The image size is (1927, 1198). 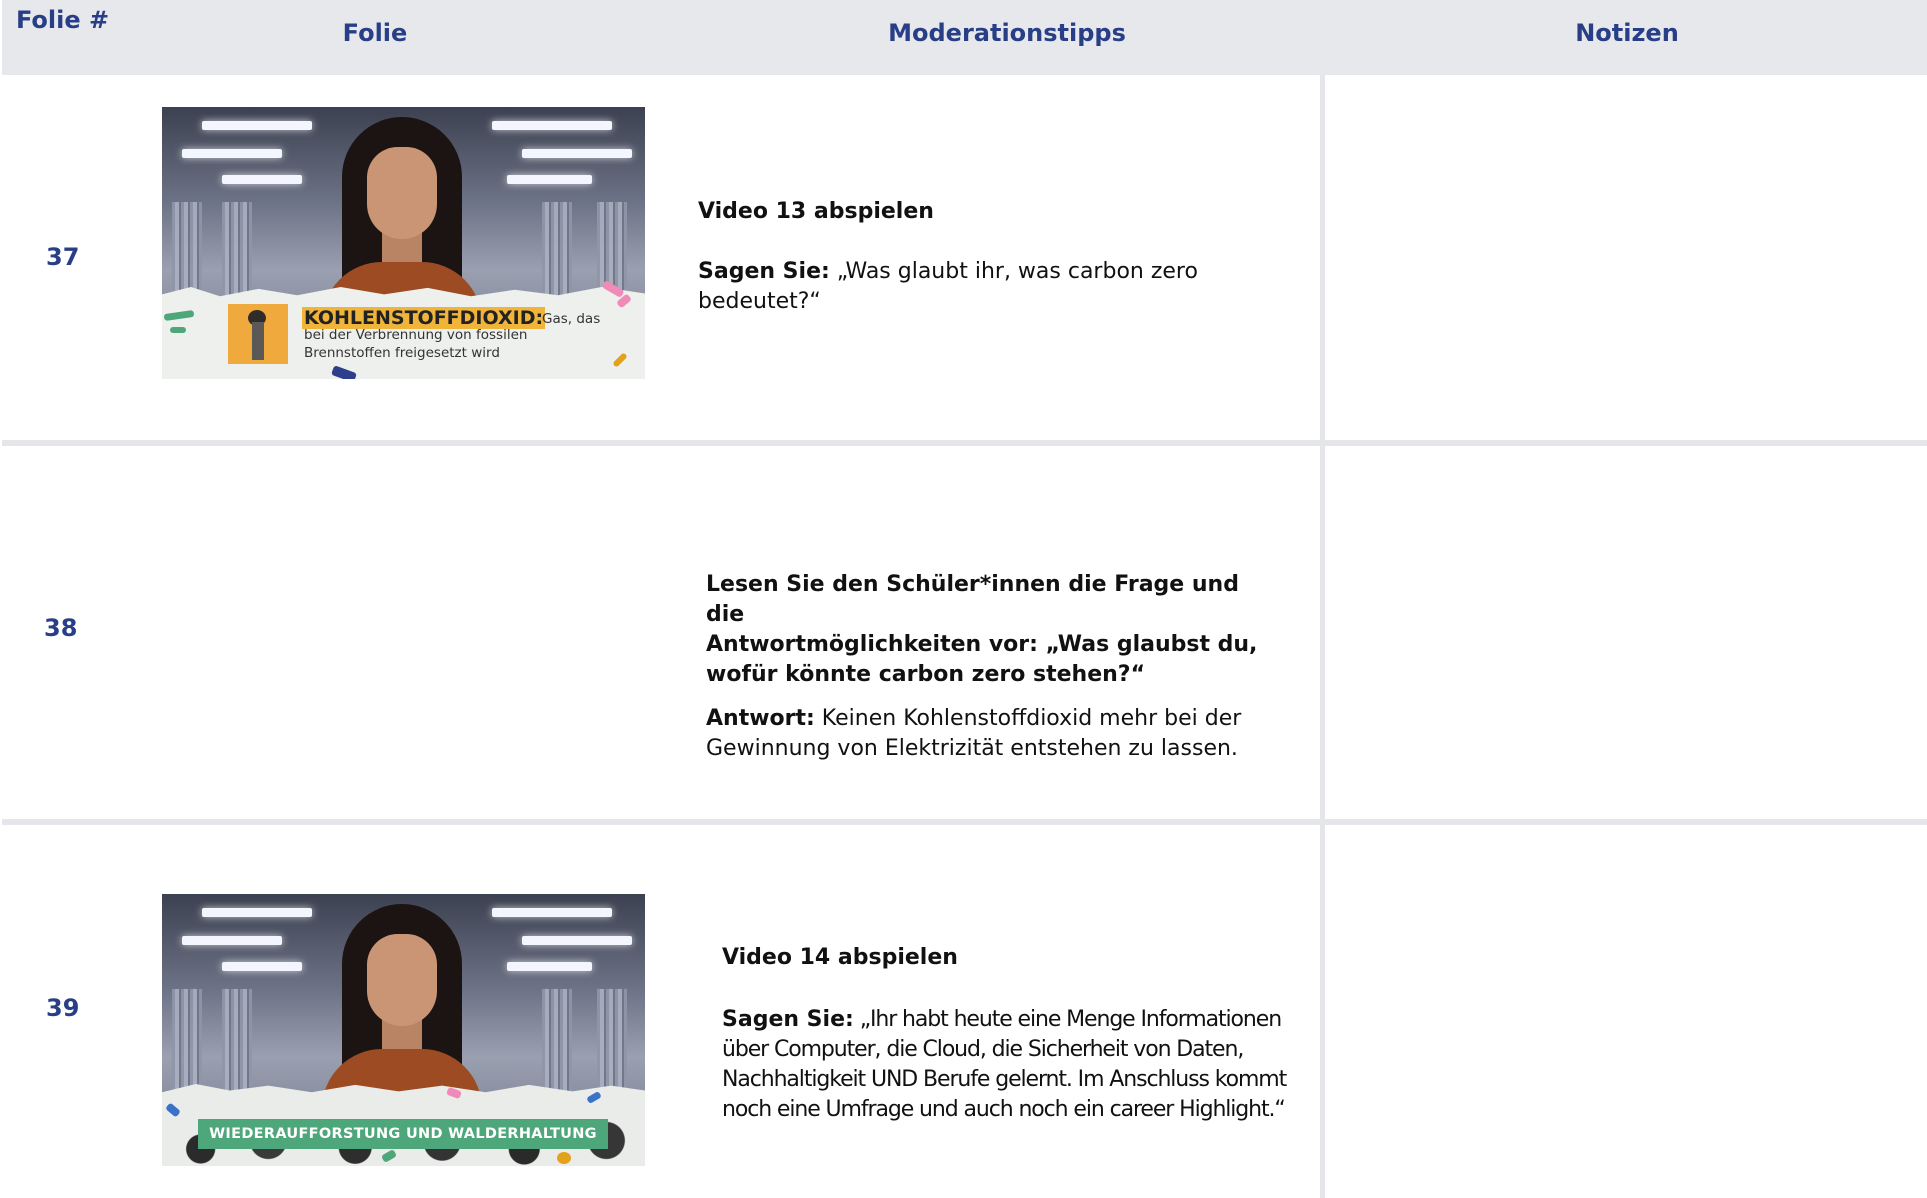 What do you see at coordinates (1067, 1019) in the screenshot?
I see `say-text: „Ihr habt heute eine Menge Informationen` at bounding box center [1067, 1019].